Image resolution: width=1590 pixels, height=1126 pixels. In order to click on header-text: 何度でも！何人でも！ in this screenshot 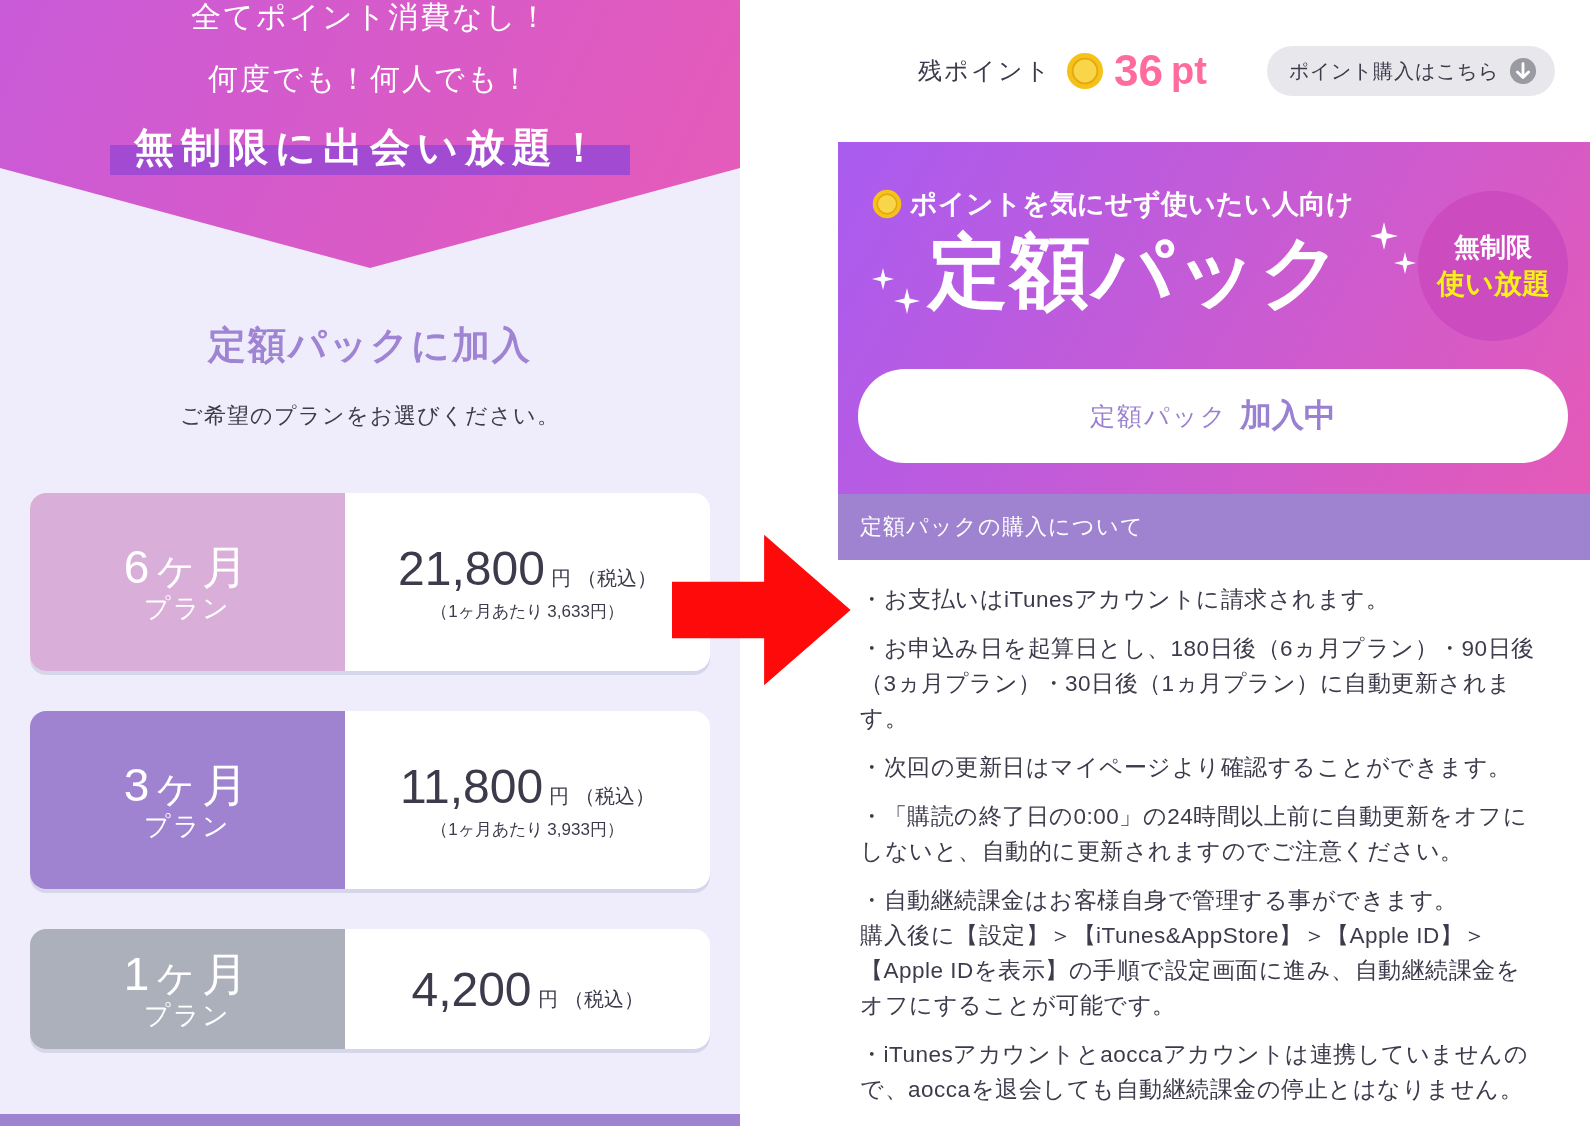, I will do `click(370, 79)`.